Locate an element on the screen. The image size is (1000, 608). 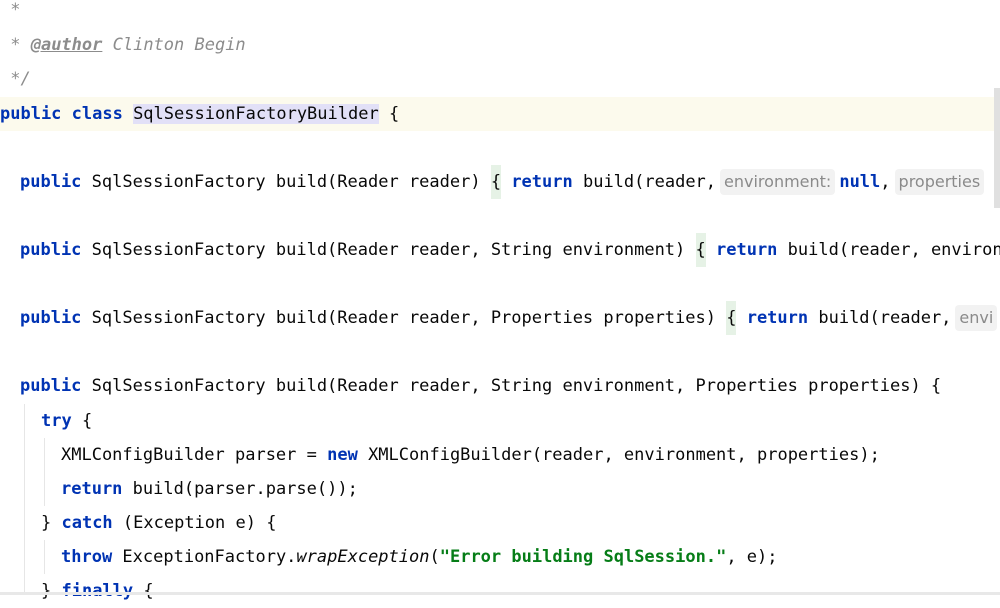
code-line-return: return build(parser.parse()); is located at coordinates (209, 489).